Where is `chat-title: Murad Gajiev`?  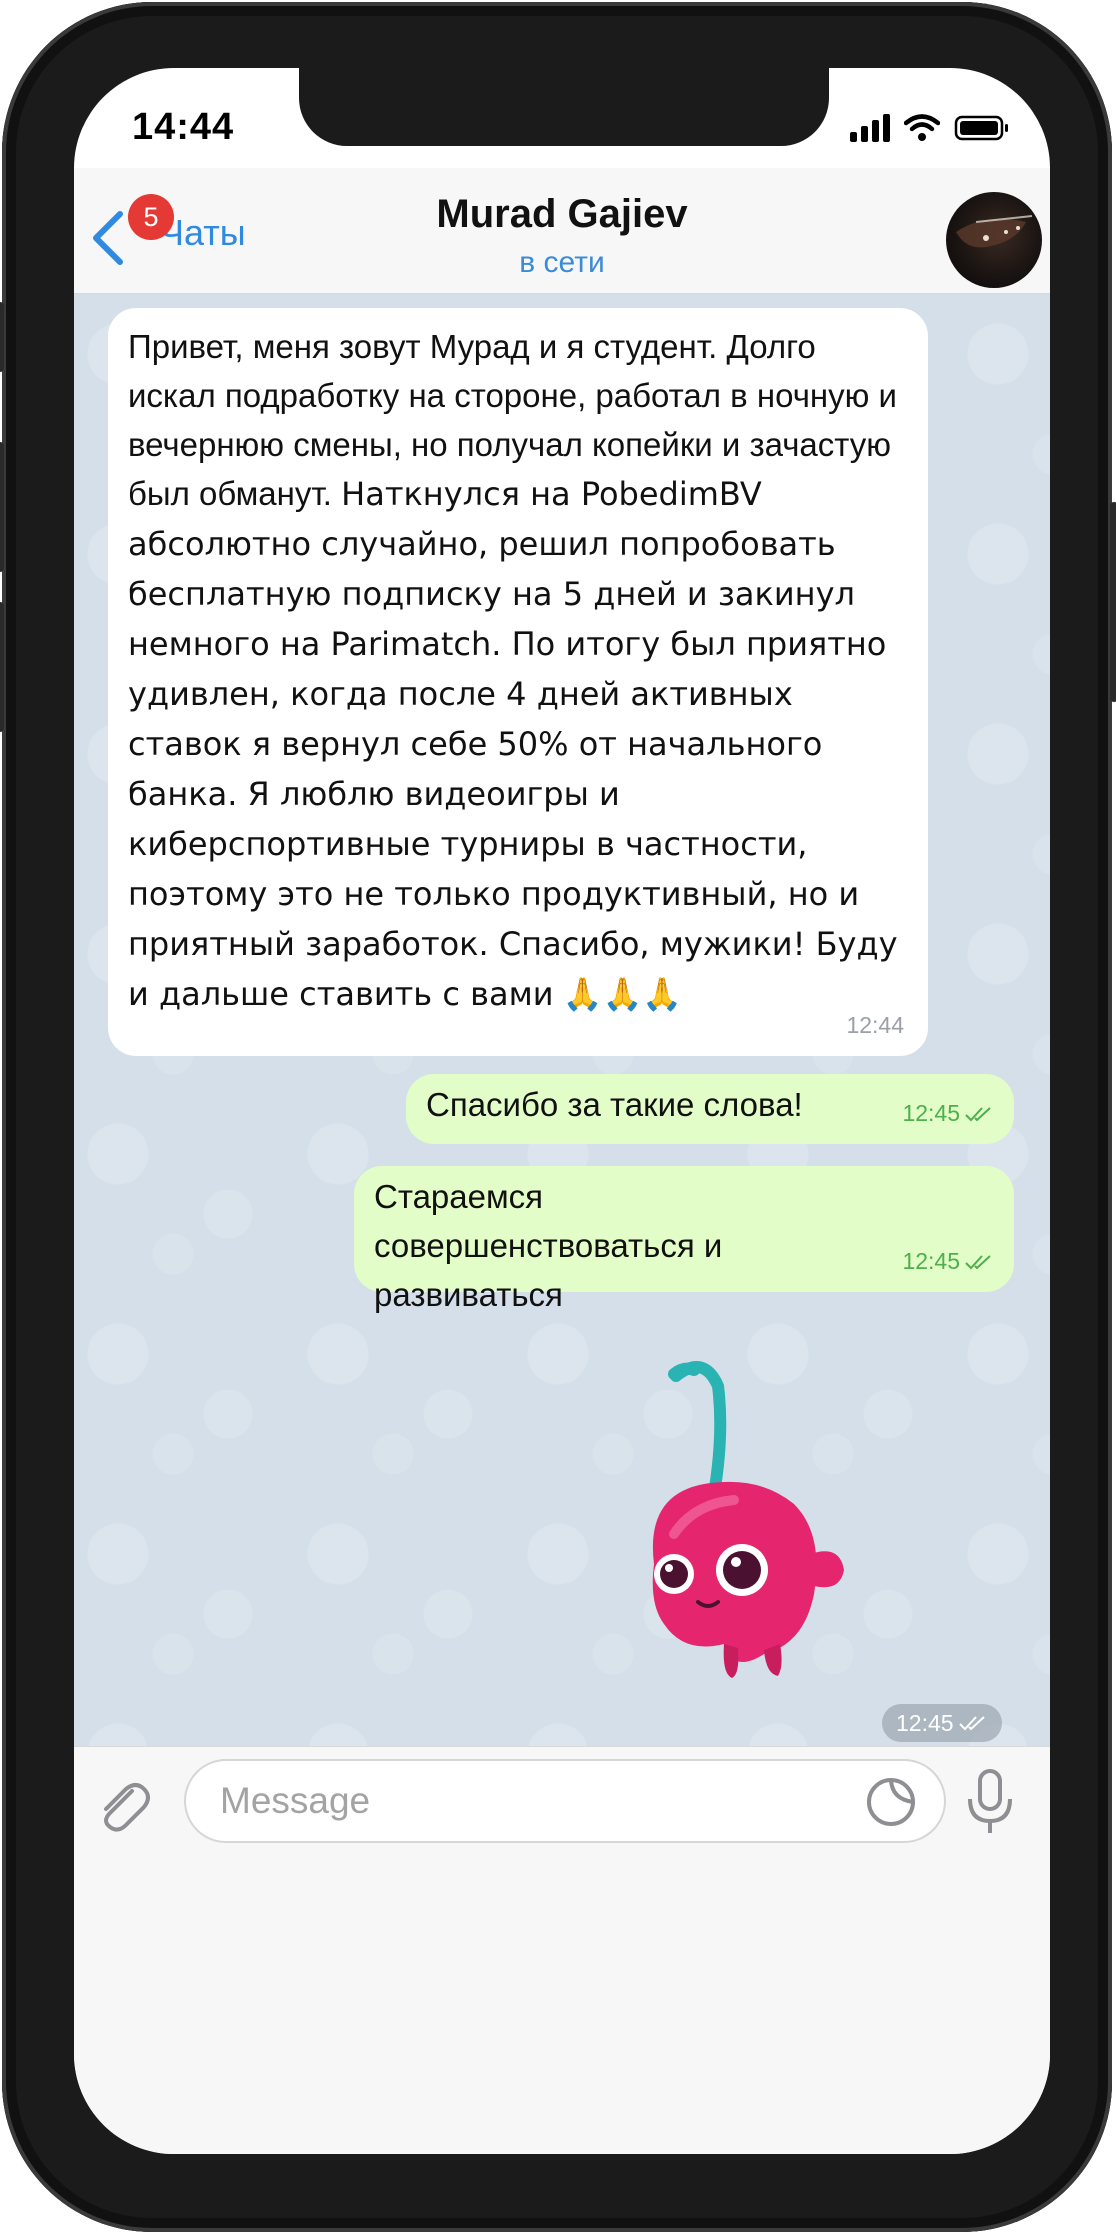
chat-title: Murad Gajiev is located at coordinates (562, 214).